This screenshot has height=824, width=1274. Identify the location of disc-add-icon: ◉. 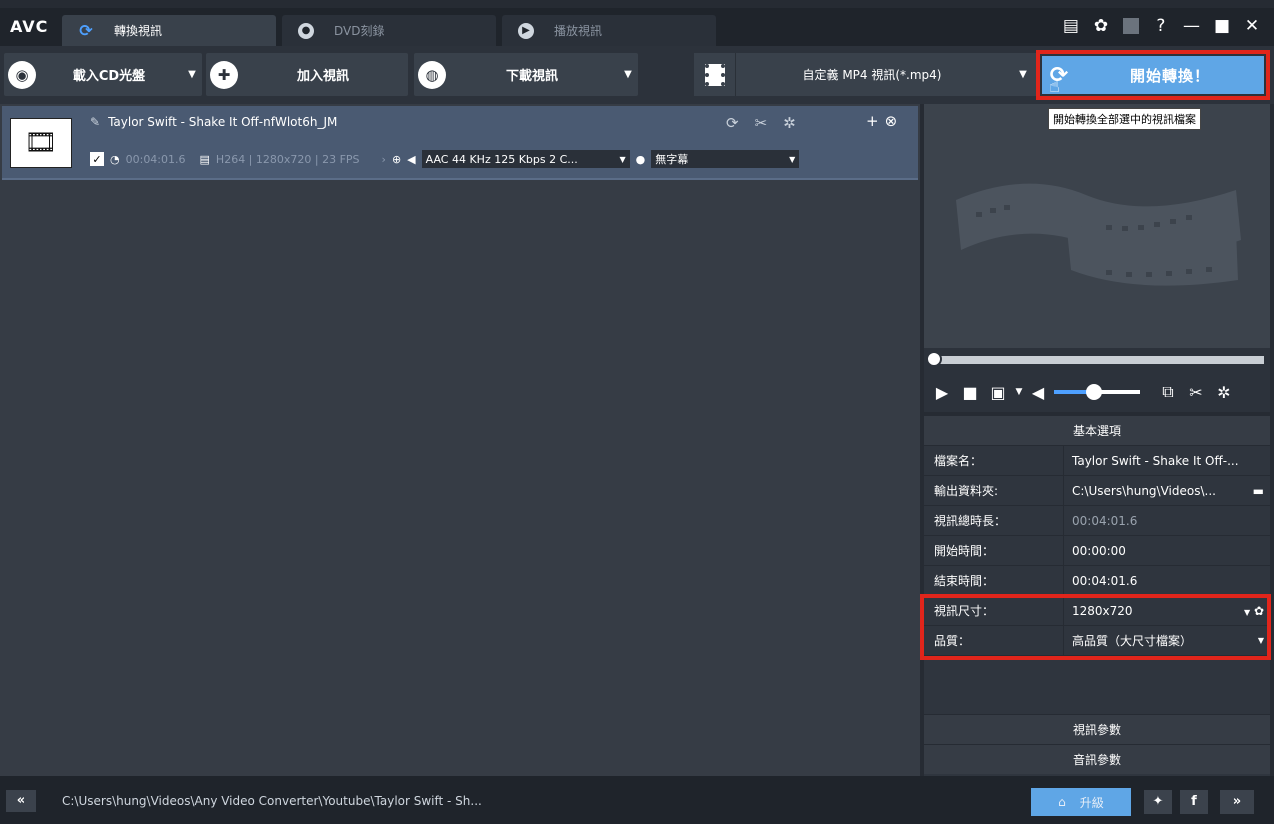
(22, 74).